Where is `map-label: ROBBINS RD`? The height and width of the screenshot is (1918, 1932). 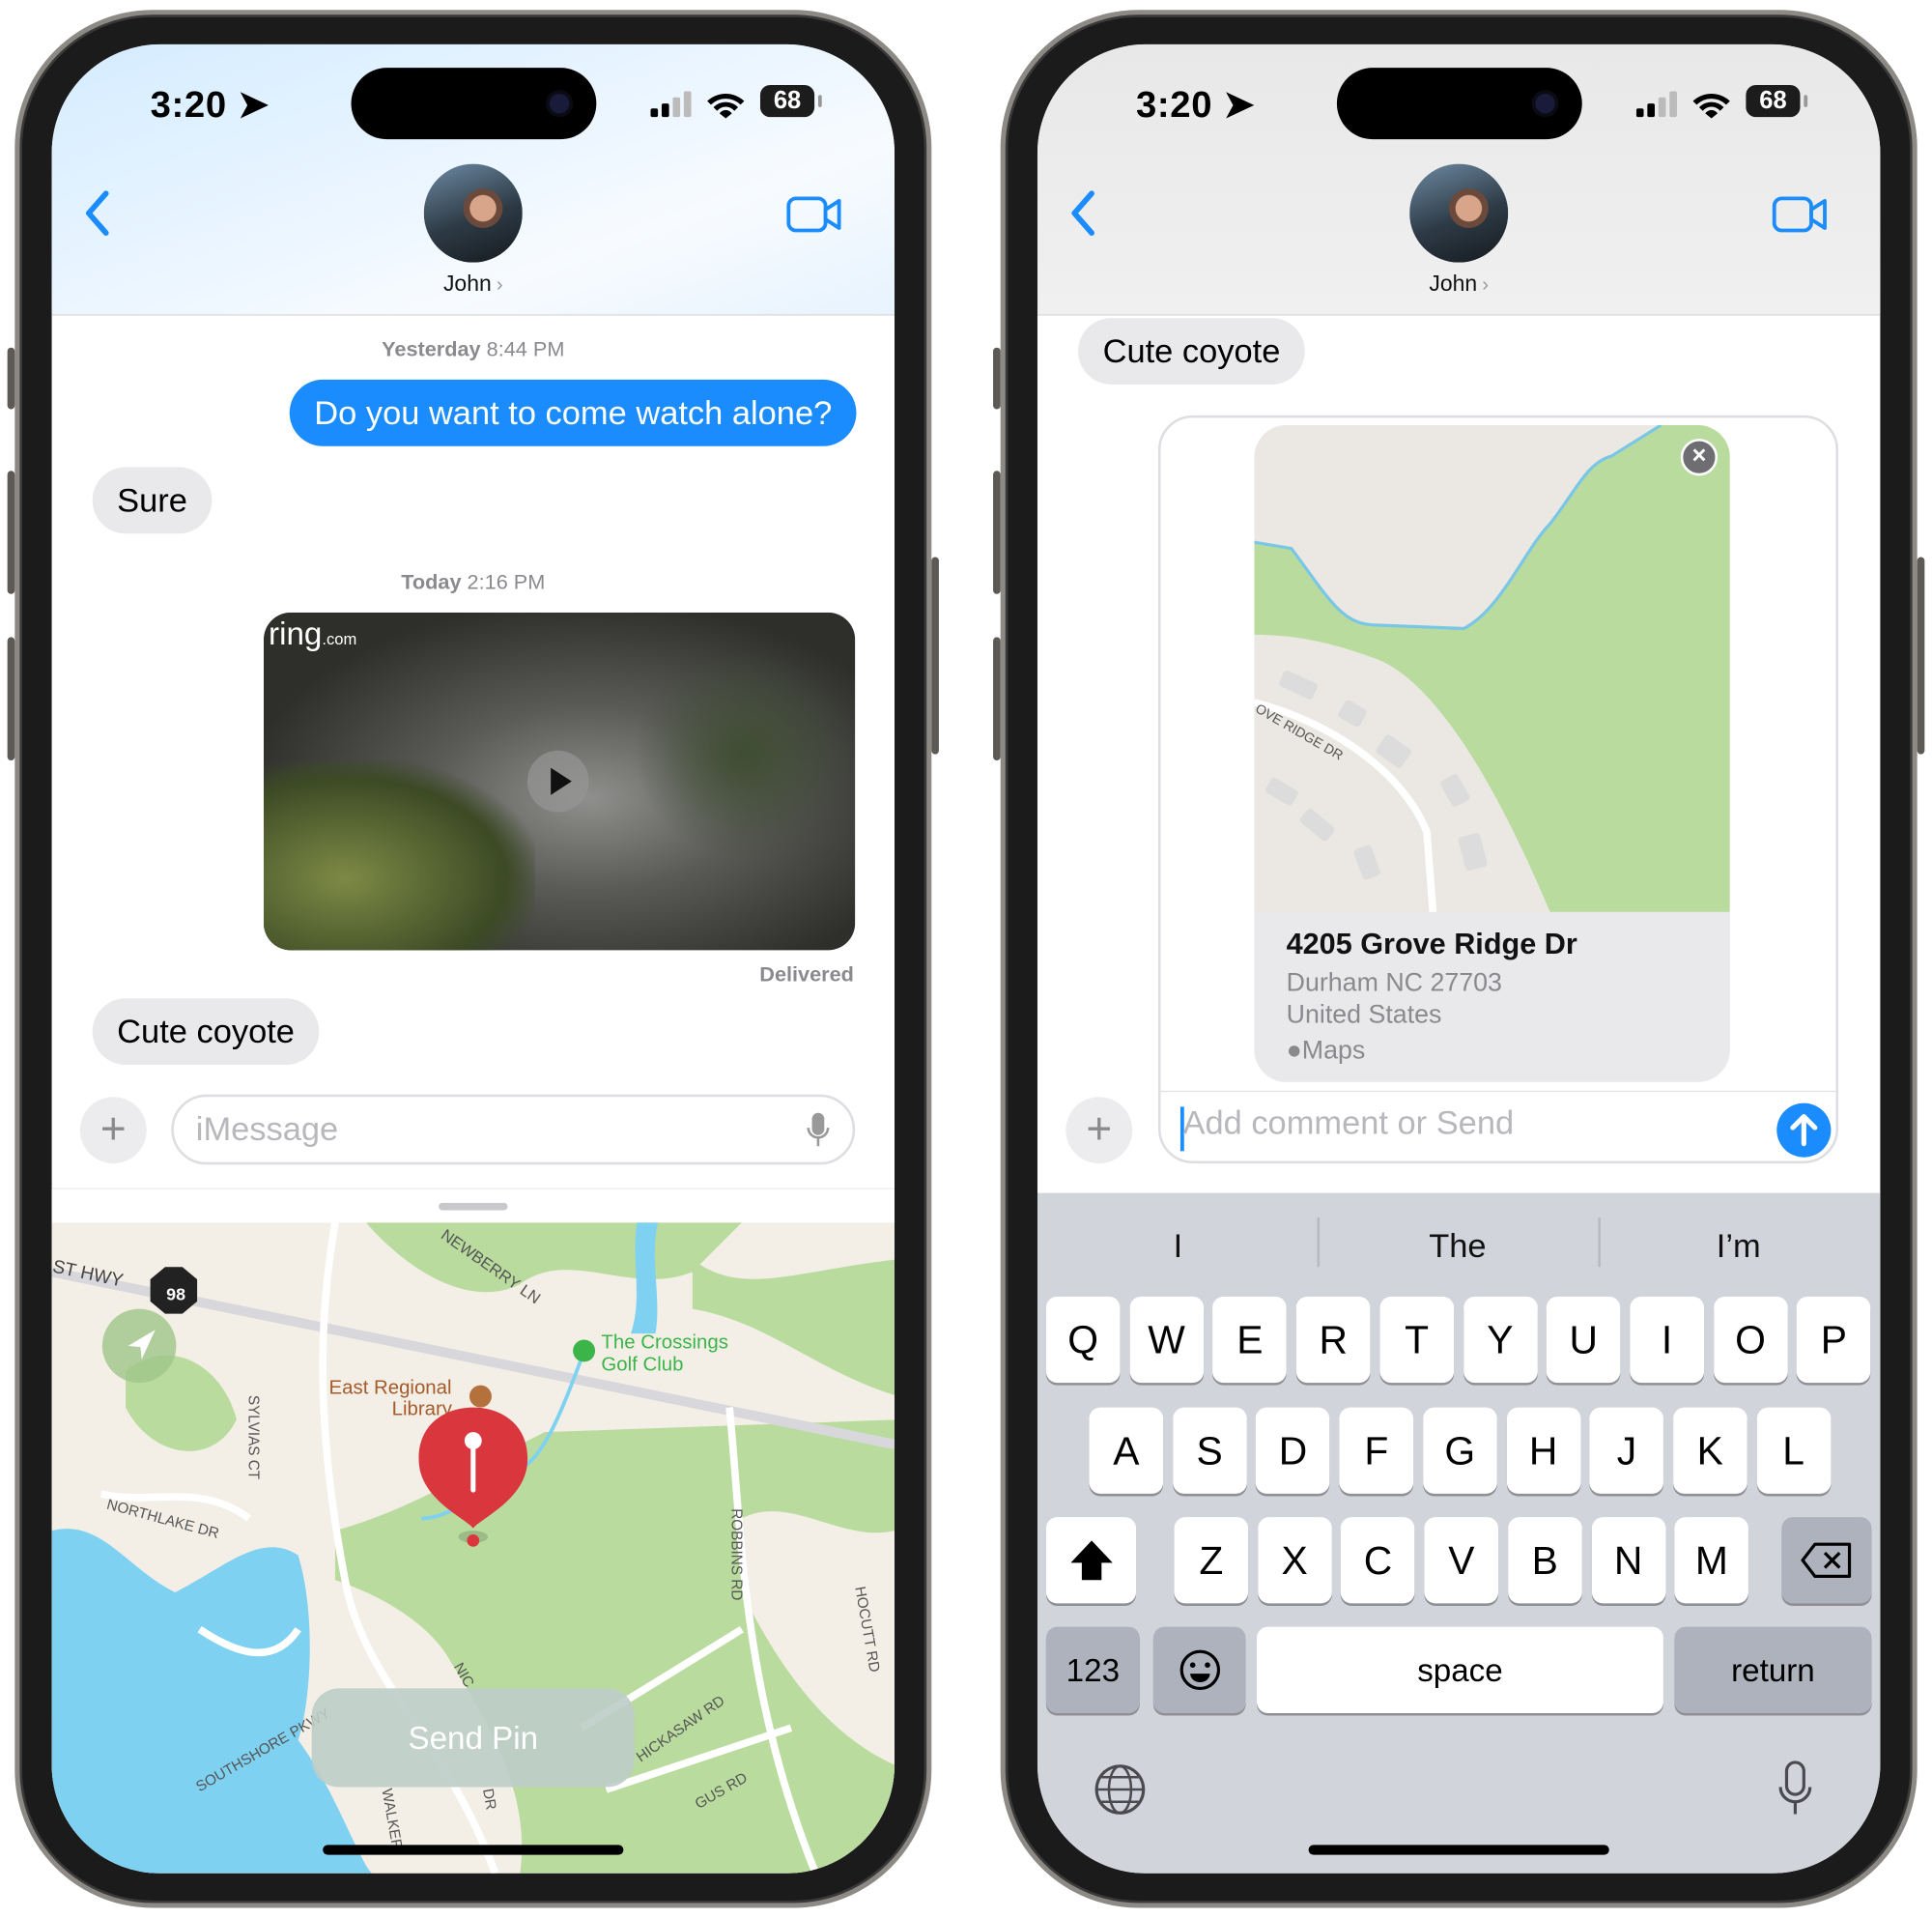
map-label: ROBBINS RD is located at coordinates (736, 1554).